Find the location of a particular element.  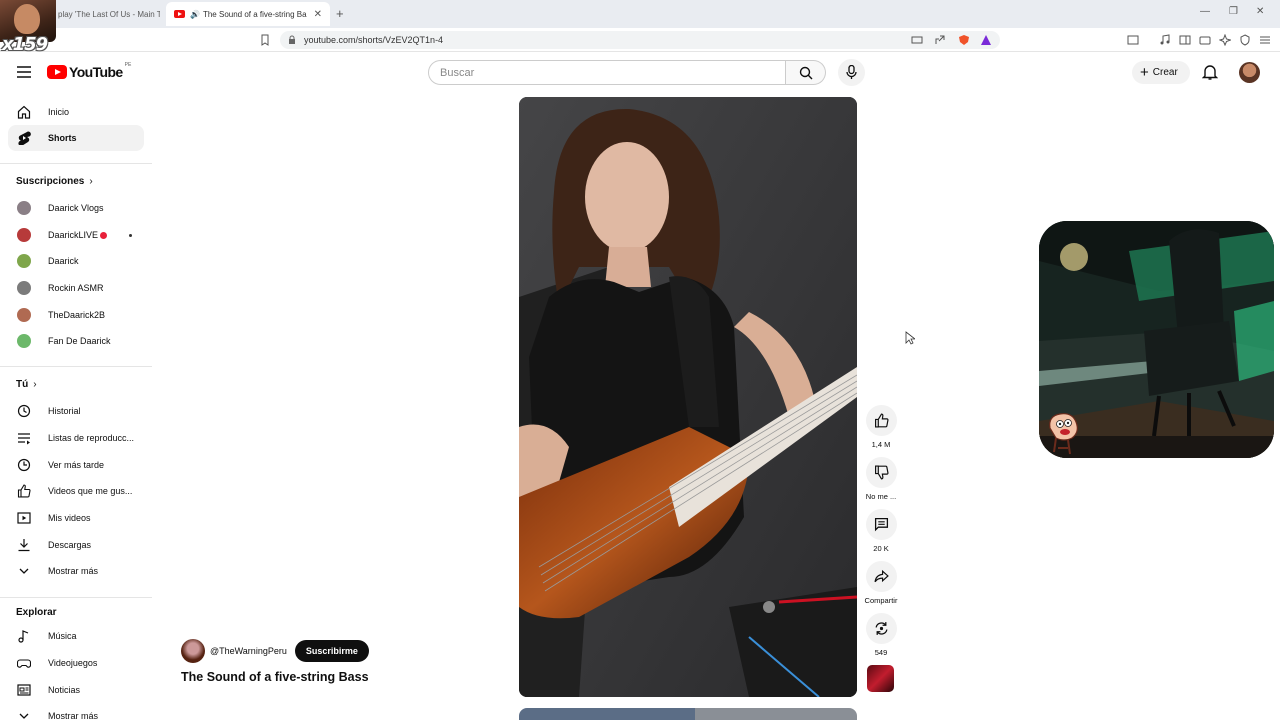

subscription-item: Daarick is located at coordinates (76, 261).